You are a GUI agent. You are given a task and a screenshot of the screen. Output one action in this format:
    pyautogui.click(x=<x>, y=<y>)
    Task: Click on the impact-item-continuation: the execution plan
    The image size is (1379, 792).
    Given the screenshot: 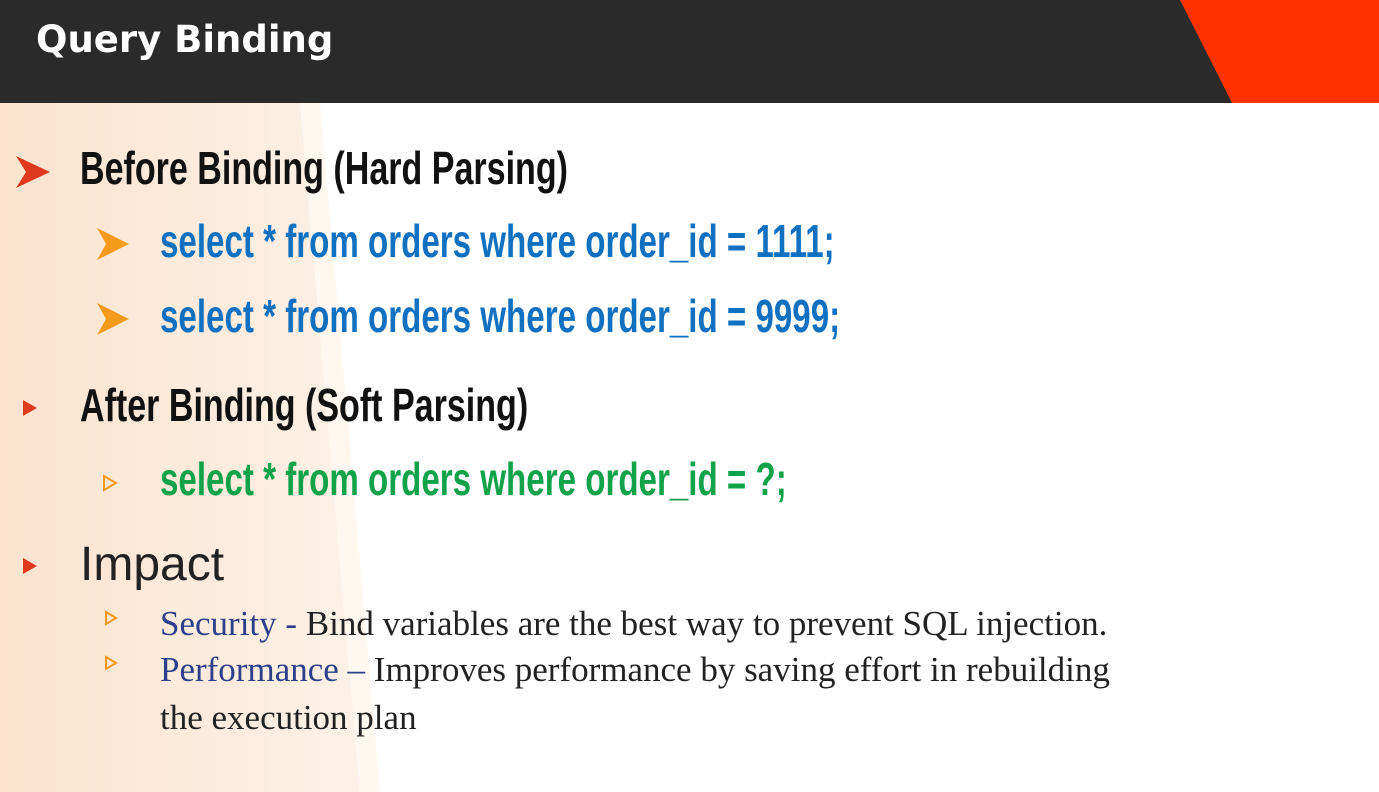 What is the action you would take?
    pyautogui.click(x=288, y=717)
    